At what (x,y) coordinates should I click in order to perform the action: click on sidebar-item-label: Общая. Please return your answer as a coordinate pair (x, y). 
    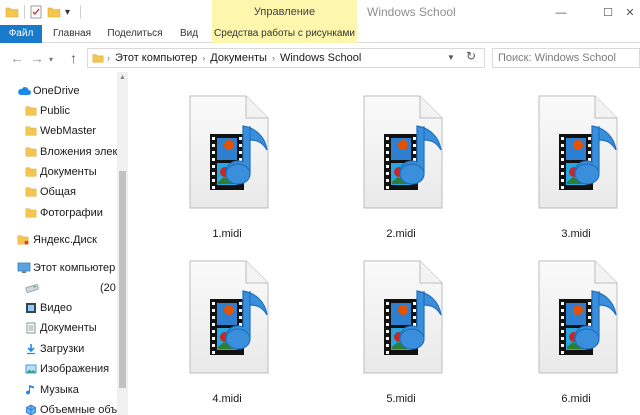
    Looking at the image, I should click on (58, 192).